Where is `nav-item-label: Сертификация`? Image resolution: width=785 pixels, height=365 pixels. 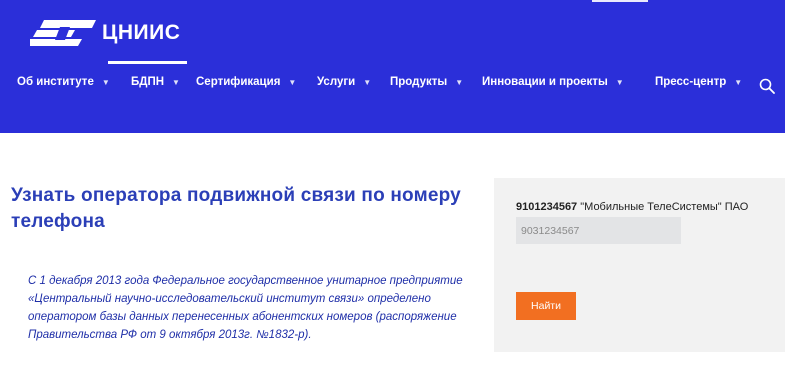
nav-item-label: Сертификация is located at coordinates (238, 82).